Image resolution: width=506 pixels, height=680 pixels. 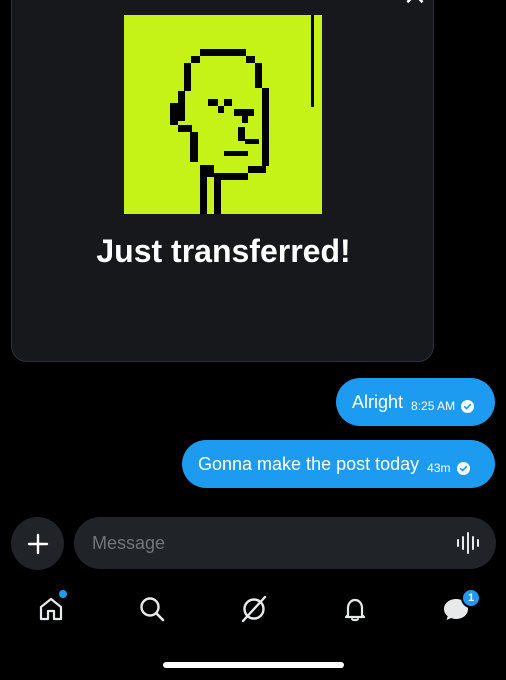 I want to click on message-time: 43m, so click(x=439, y=468).